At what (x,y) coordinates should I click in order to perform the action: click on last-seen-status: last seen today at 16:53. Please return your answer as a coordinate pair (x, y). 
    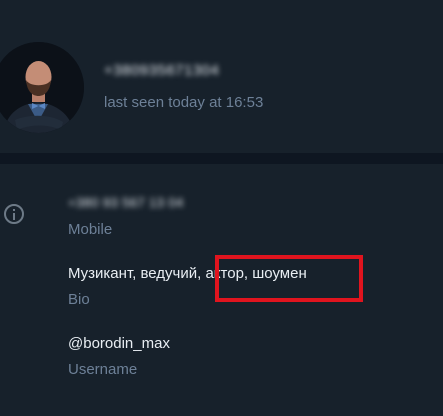
    Looking at the image, I should click on (184, 102).